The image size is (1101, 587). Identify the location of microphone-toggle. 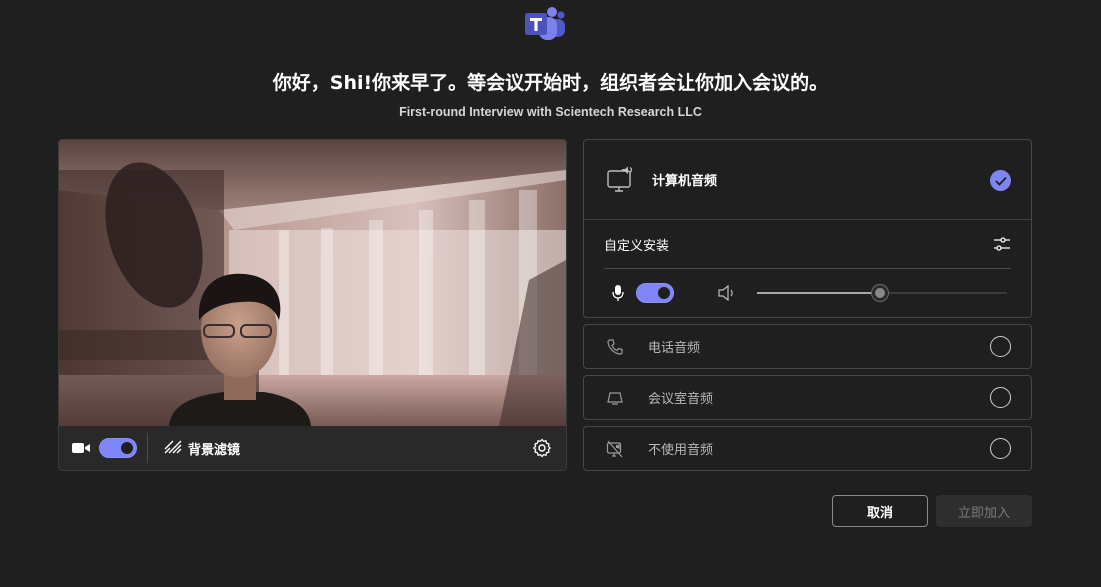
(655, 293).